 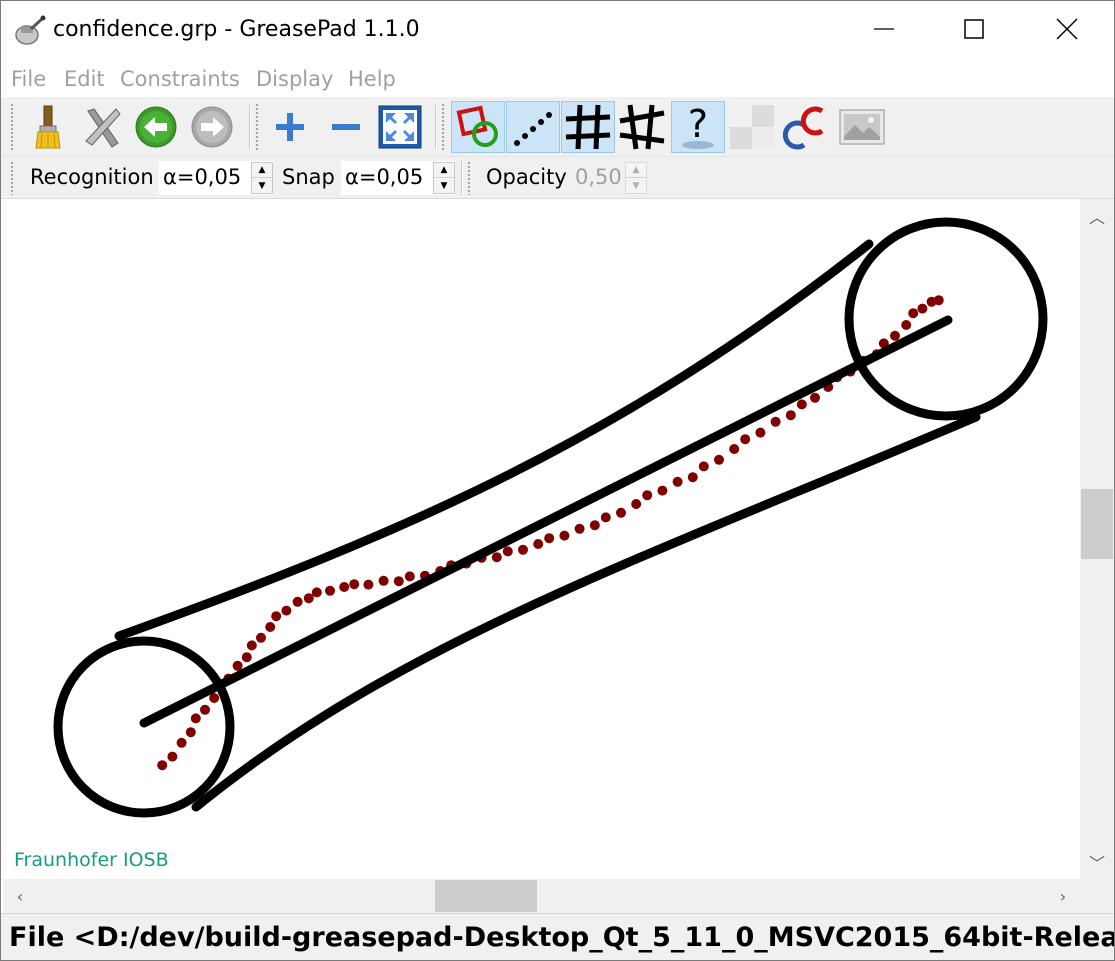 I want to click on maximize-button, so click(x=974, y=31).